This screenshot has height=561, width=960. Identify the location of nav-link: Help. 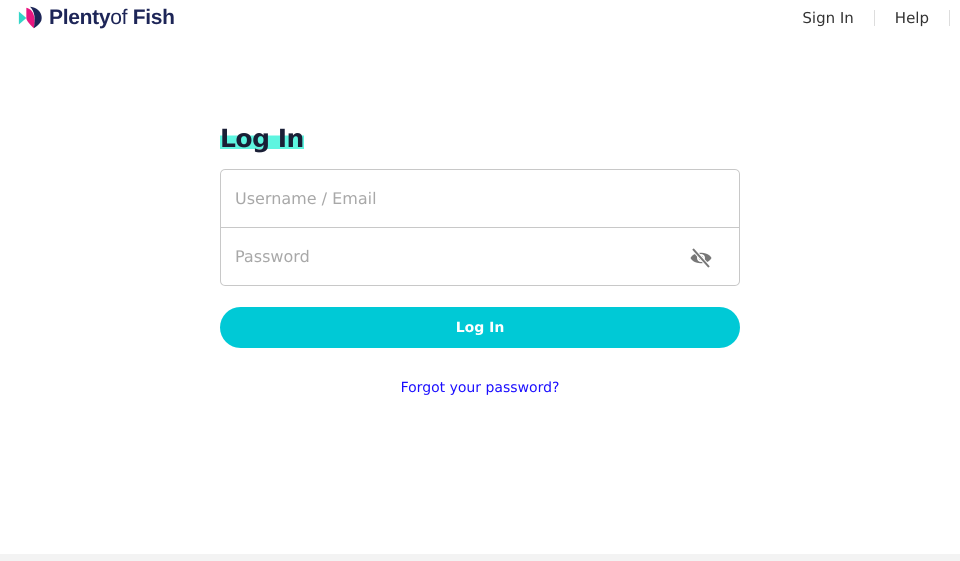
(911, 18).